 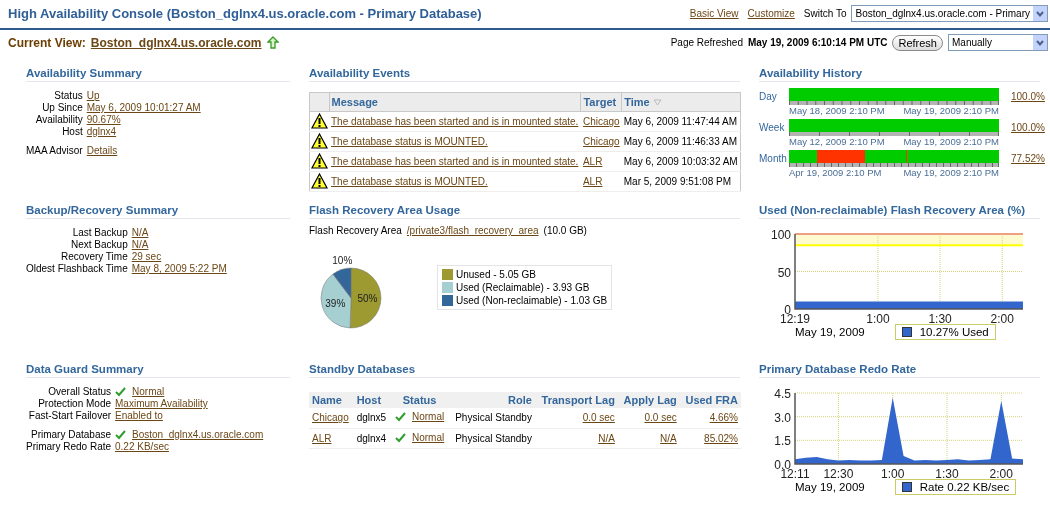 I want to click on field-value-link: Details, so click(x=102, y=150).